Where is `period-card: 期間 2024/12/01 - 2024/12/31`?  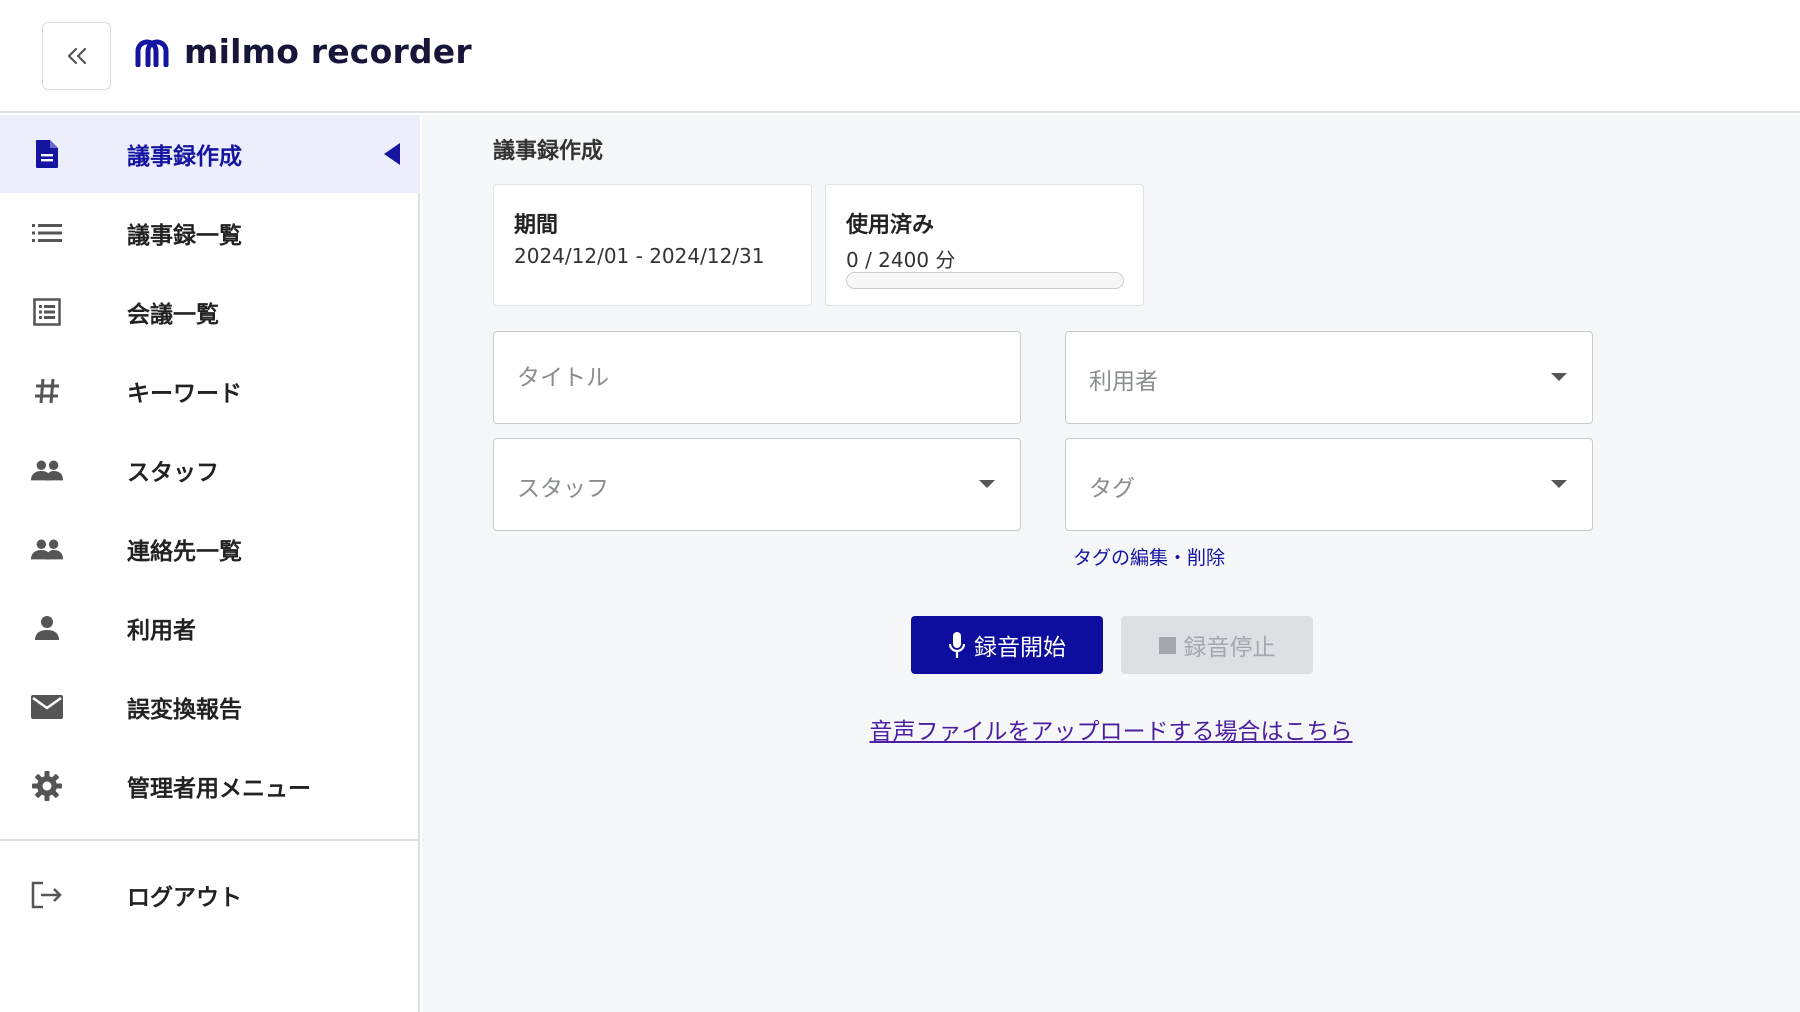 period-card: 期間 2024/12/01 - 2024/12/31 is located at coordinates (652, 245).